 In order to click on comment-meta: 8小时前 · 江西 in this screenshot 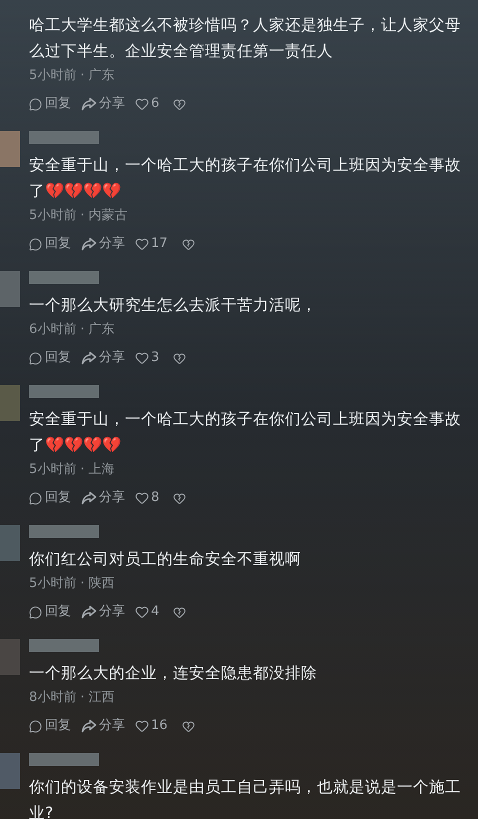, I will do `click(72, 698)`.